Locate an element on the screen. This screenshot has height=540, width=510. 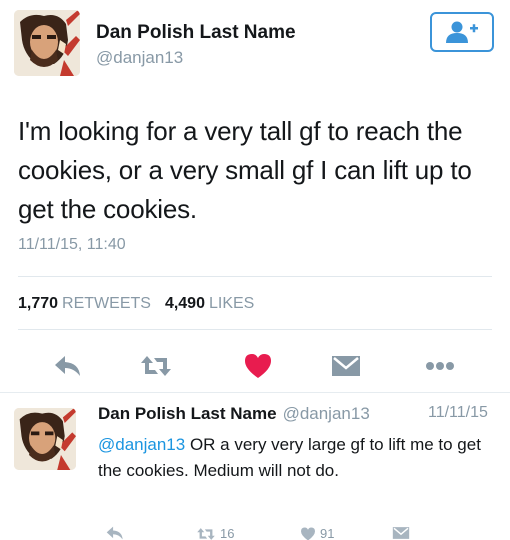
tweet-stats: 1,770 RETWEETS 4,490 LIKES is located at coordinates (136, 304).